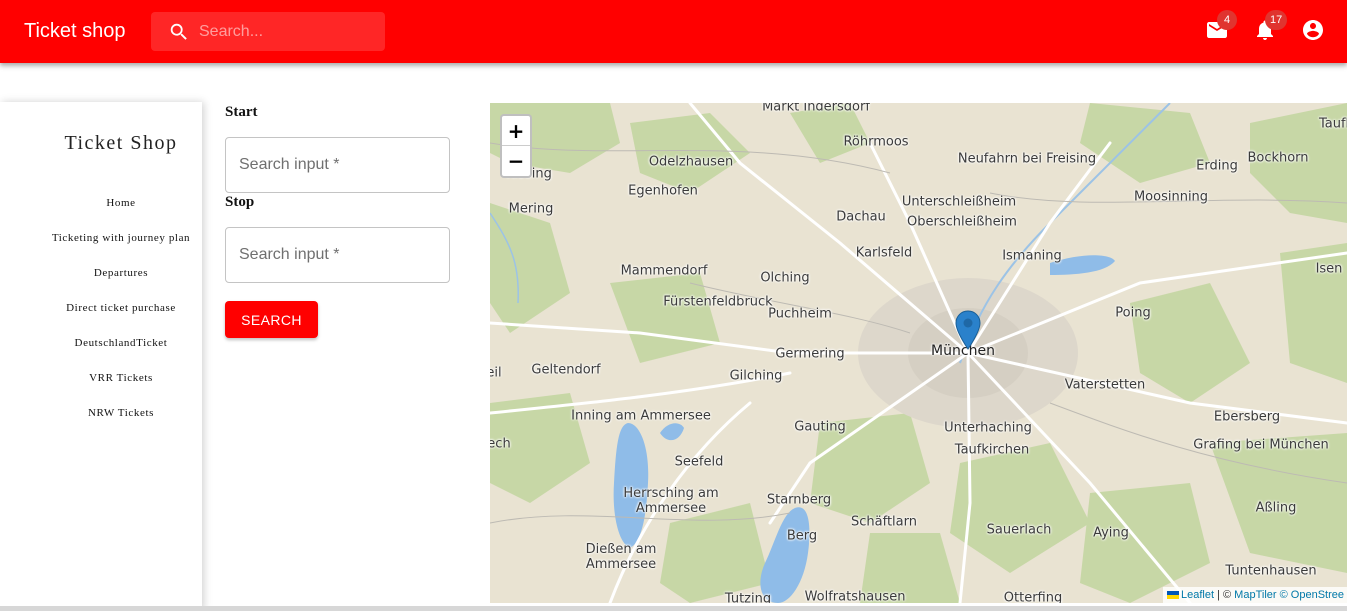  What do you see at coordinates (121, 203) in the screenshot?
I see `sidebar-item-home: Home` at bounding box center [121, 203].